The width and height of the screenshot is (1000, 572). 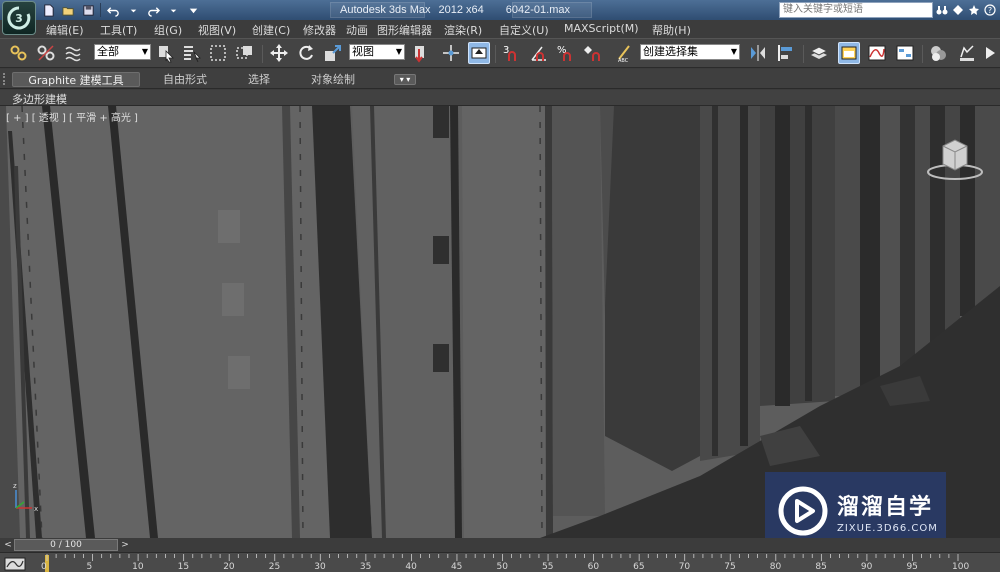 What do you see at coordinates (66, 545) in the screenshot?
I see `time-slider-thumb: 0 / 100` at bounding box center [66, 545].